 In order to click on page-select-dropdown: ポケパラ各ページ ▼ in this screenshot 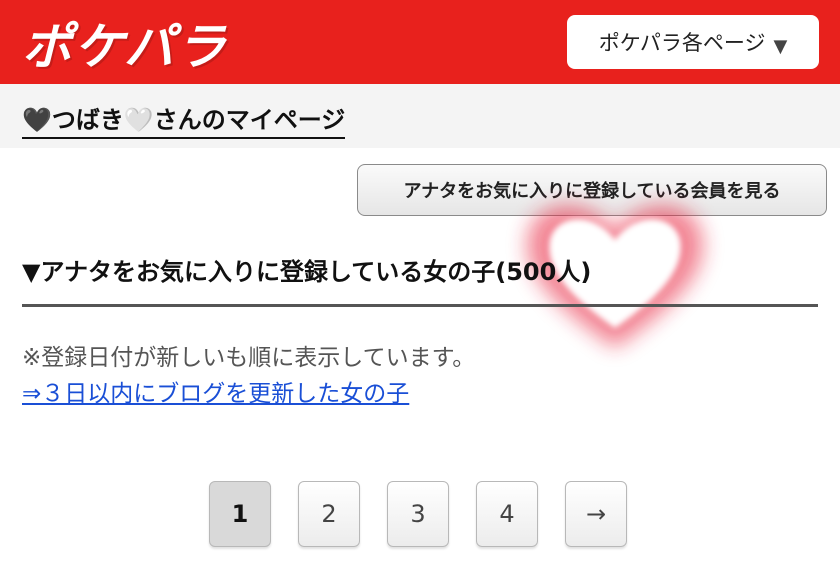, I will do `click(693, 42)`.